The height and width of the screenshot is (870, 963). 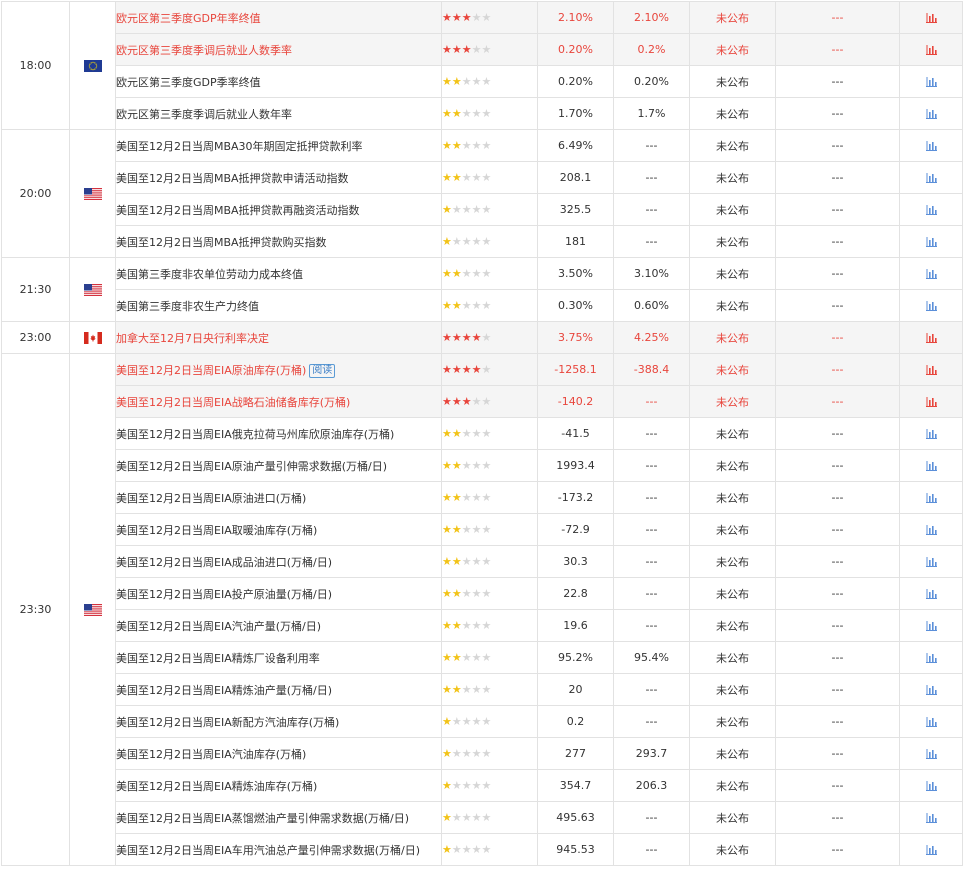 What do you see at coordinates (234, 402) in the screenshot?
I see `event-name-text: 美国至12月2日当周EIA战略石油储备库存(万桶)` at bounding box center [234, 402].